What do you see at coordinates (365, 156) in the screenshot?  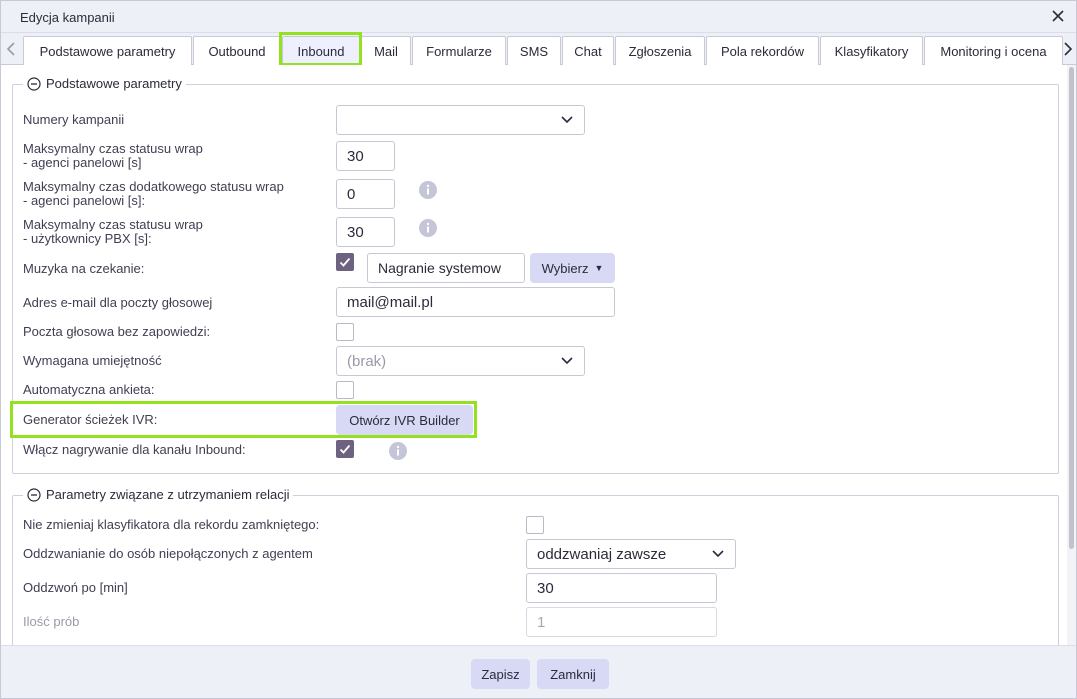 I see `wrap-time-input: 30` at bounding box center [365, 156].